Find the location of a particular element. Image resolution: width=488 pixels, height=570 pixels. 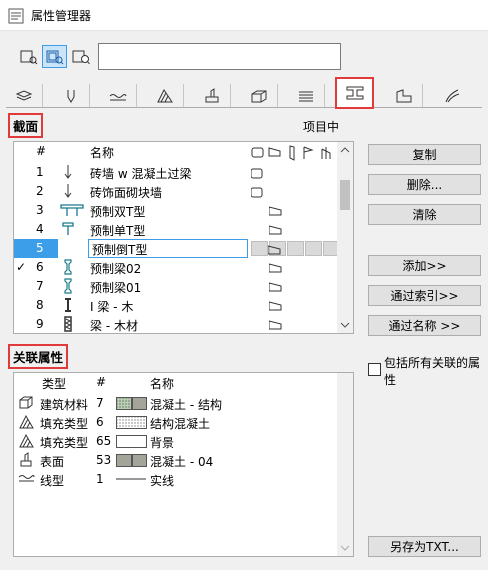

include-all-checkbox is located at coordinates (374, 369).